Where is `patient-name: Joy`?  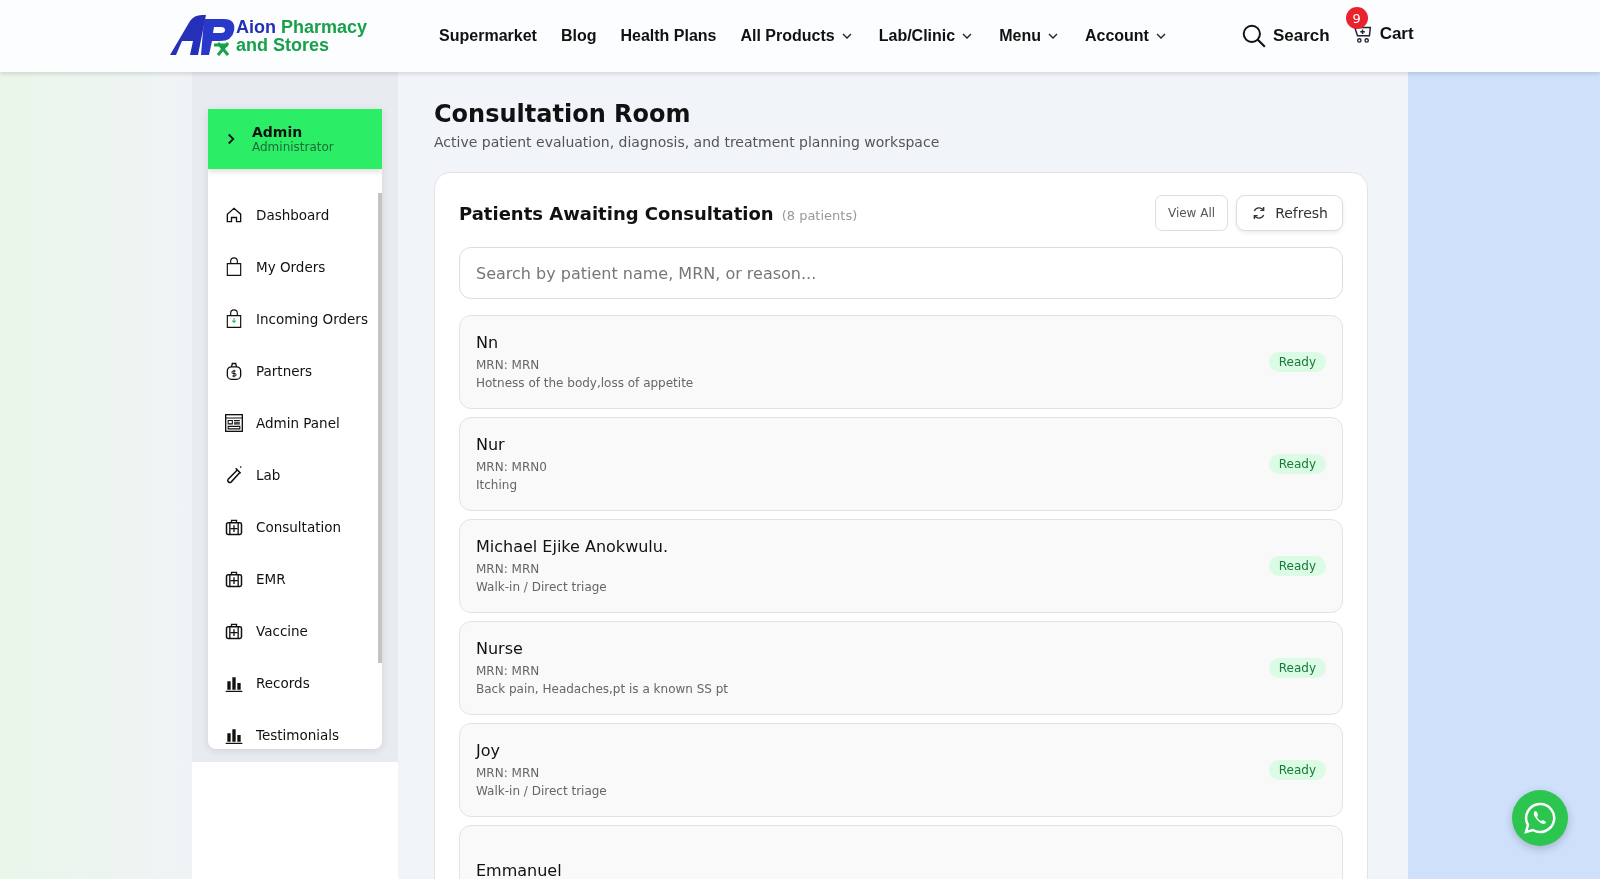
patient-name: Joy is located at coordinates (488, 750).